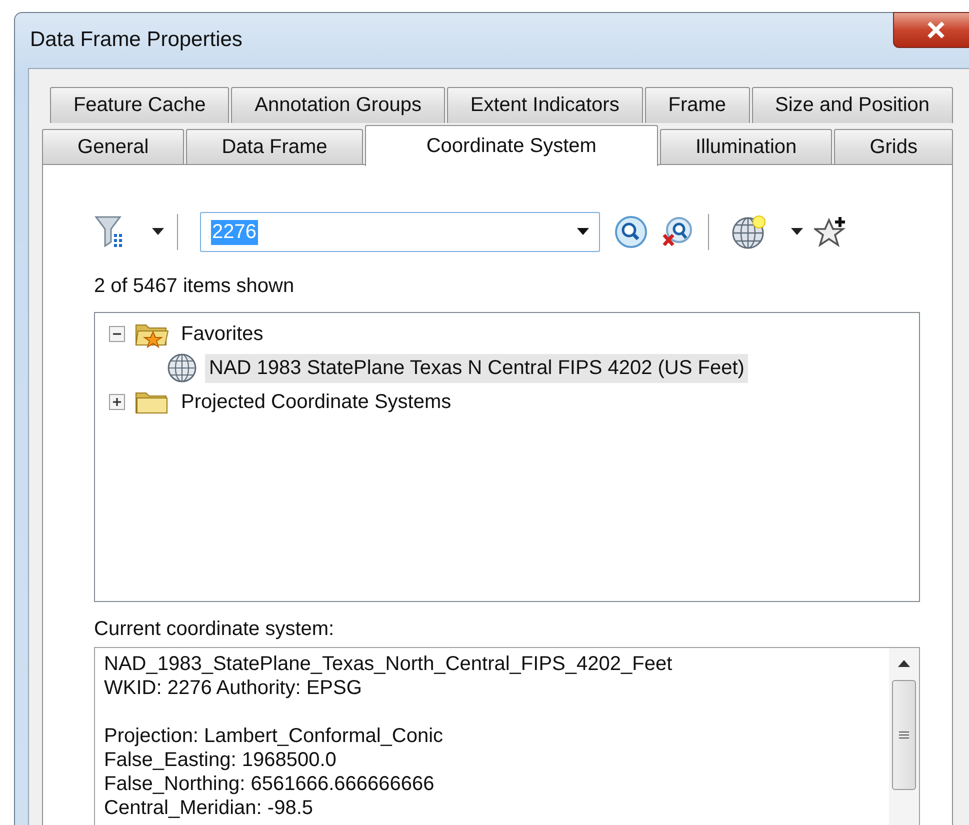 The height and width of the screenshot is (825, 969). I want to click on tab: Frame, so click(697, 105).